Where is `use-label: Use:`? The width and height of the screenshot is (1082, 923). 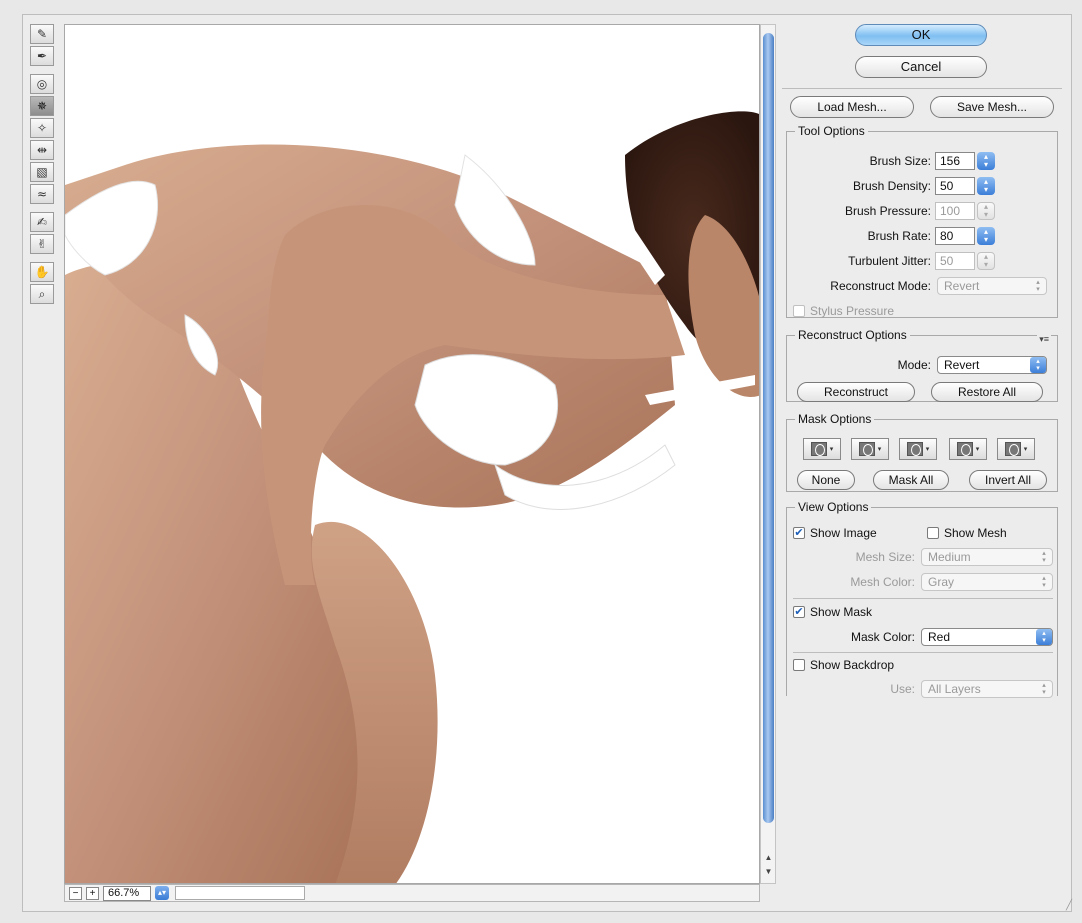
use-label: Use: is located at coordinates (902, 689).